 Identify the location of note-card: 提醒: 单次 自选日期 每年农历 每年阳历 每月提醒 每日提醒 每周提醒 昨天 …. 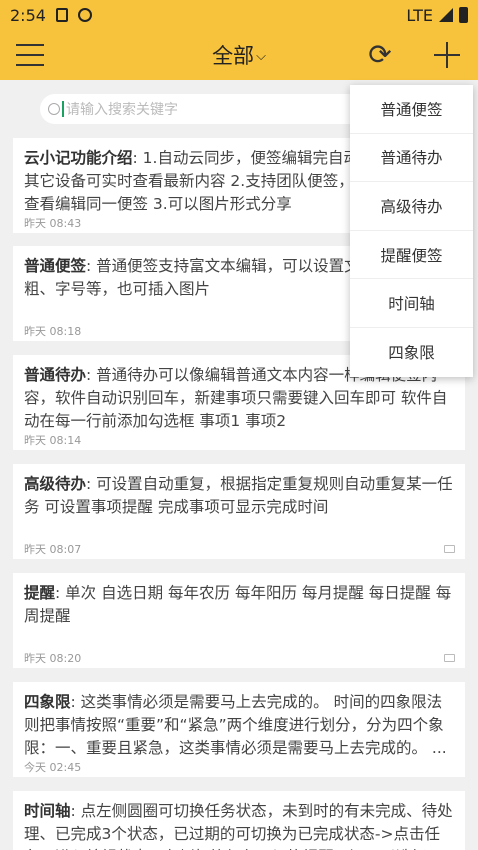
(239, 620).